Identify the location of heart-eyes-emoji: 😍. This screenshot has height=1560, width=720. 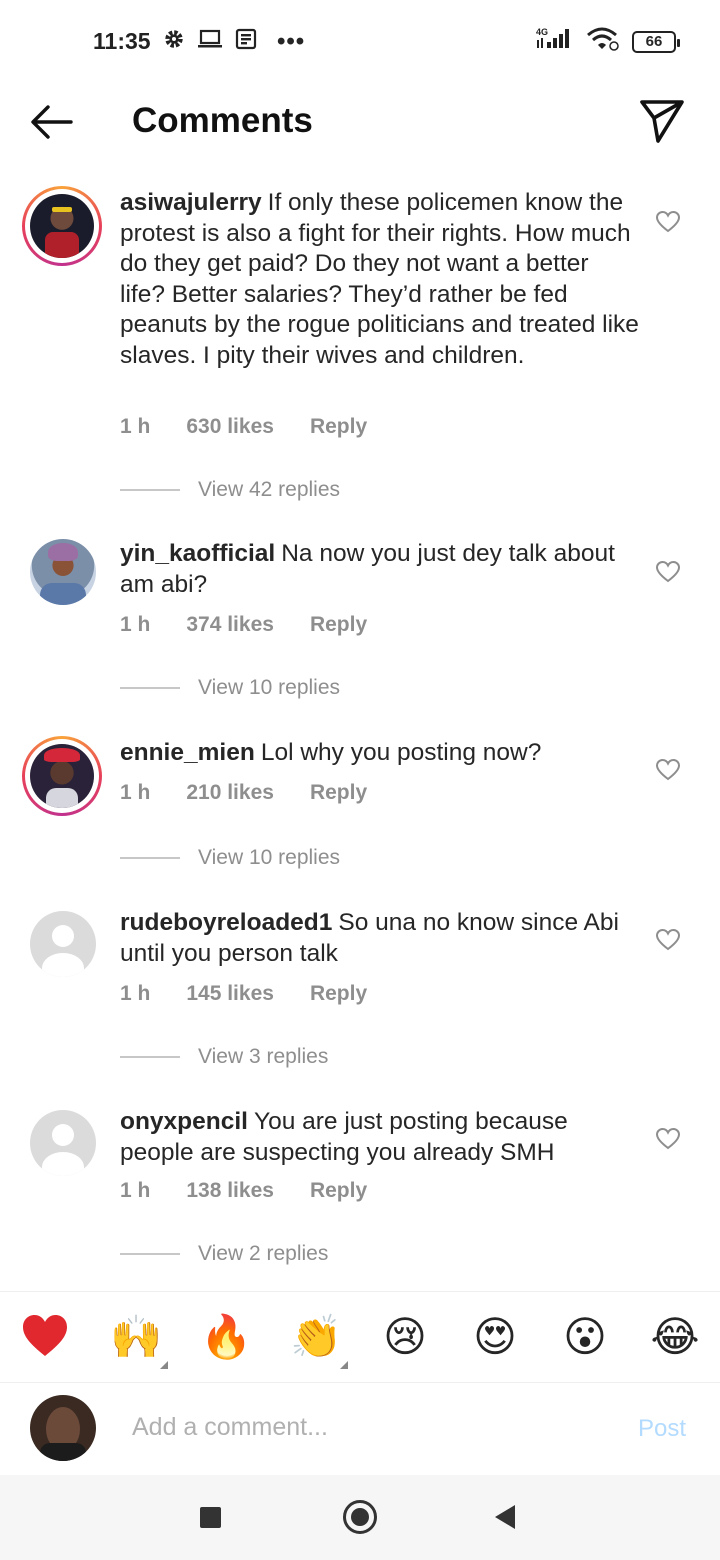
(495, 1337).